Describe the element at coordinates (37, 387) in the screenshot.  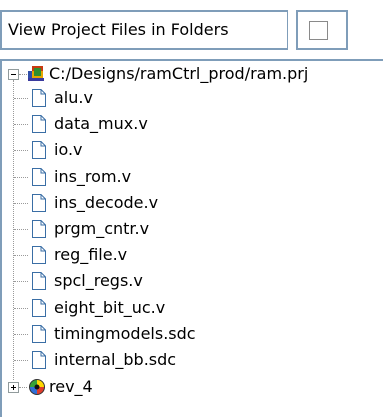
I see `implementation-icon` at that location.